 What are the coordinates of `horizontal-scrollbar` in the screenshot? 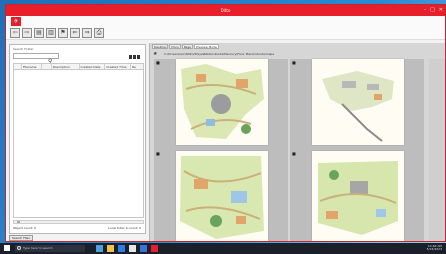 It's located at (78, 222).